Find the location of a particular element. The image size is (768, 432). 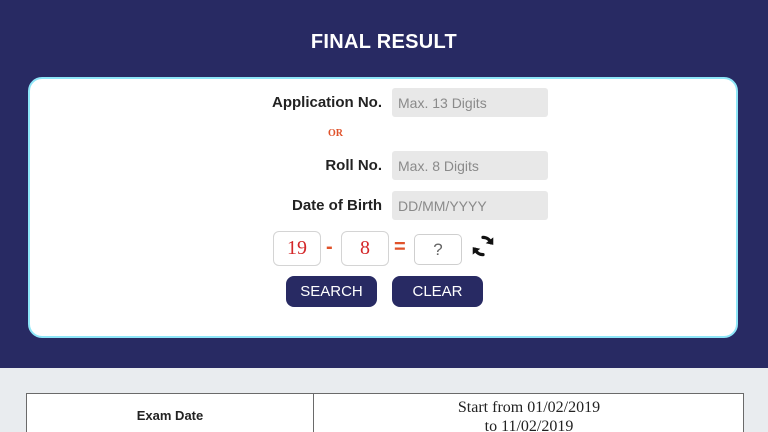

captcha-answer-input is located at coordinates (438, 249).